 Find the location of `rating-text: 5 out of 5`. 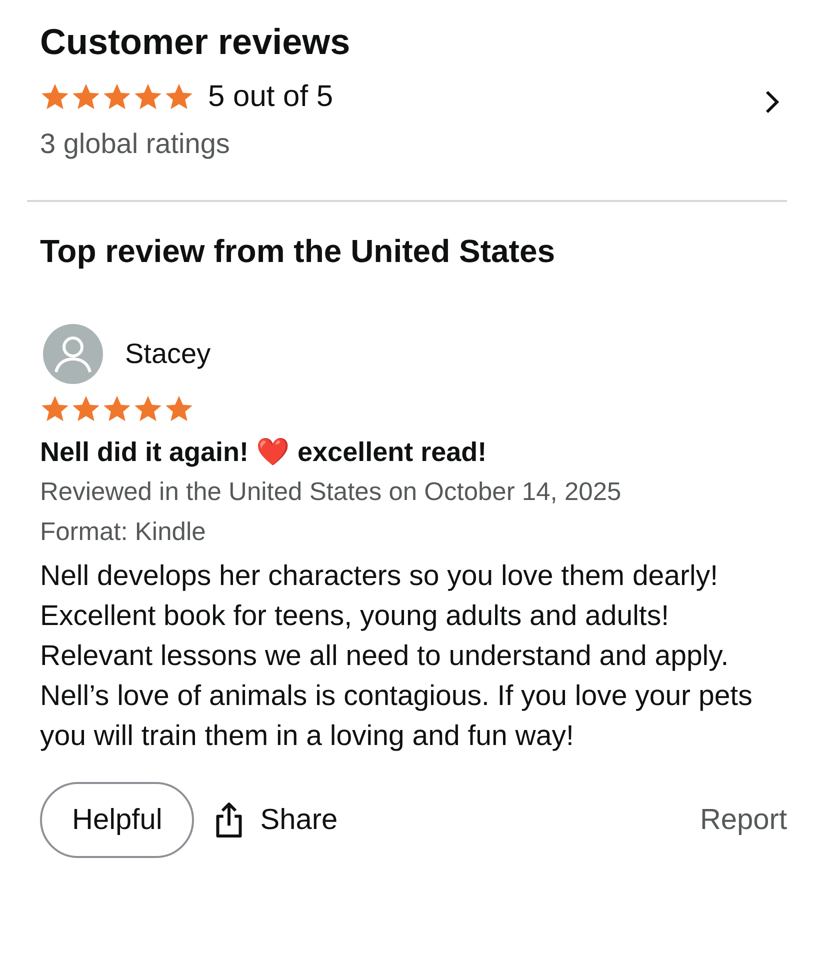

rating-text: 5 out of 5 is located at coordinates (271, 97).